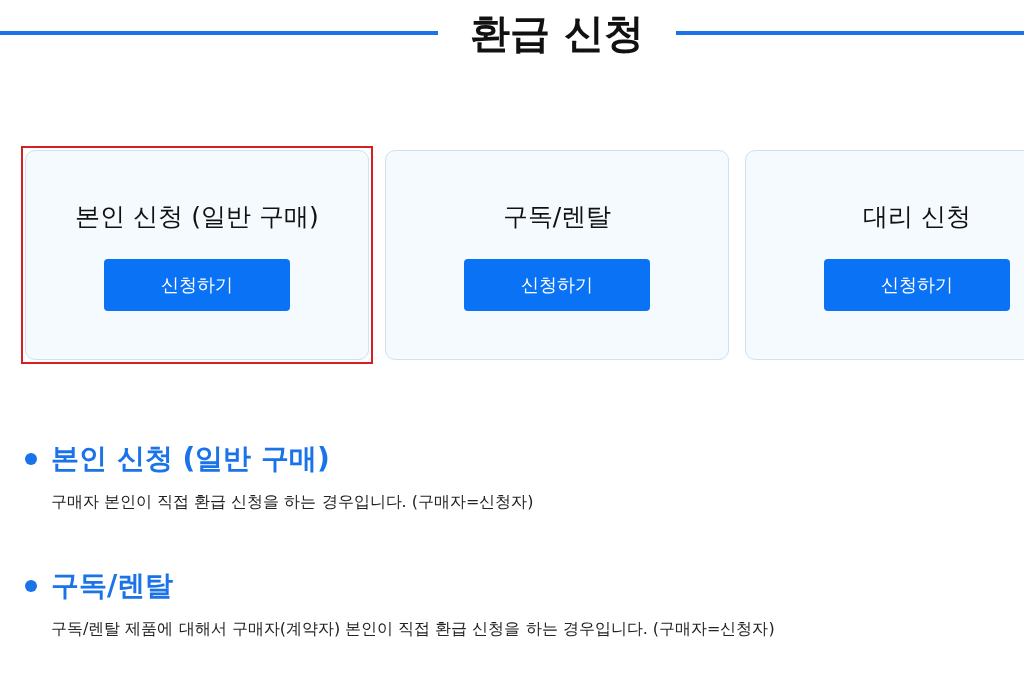 This screenshot has width=1024, height=683. I want to click on section-heading: 본인 신청 (일반 구매), so click(190, 459).